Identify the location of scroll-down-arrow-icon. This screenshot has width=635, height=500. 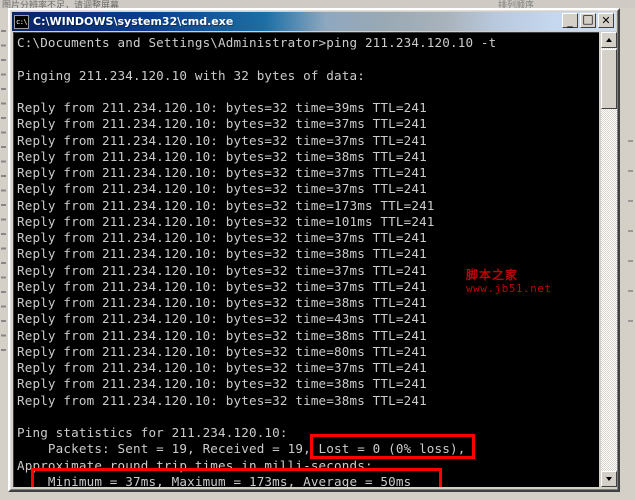
(609, 479).